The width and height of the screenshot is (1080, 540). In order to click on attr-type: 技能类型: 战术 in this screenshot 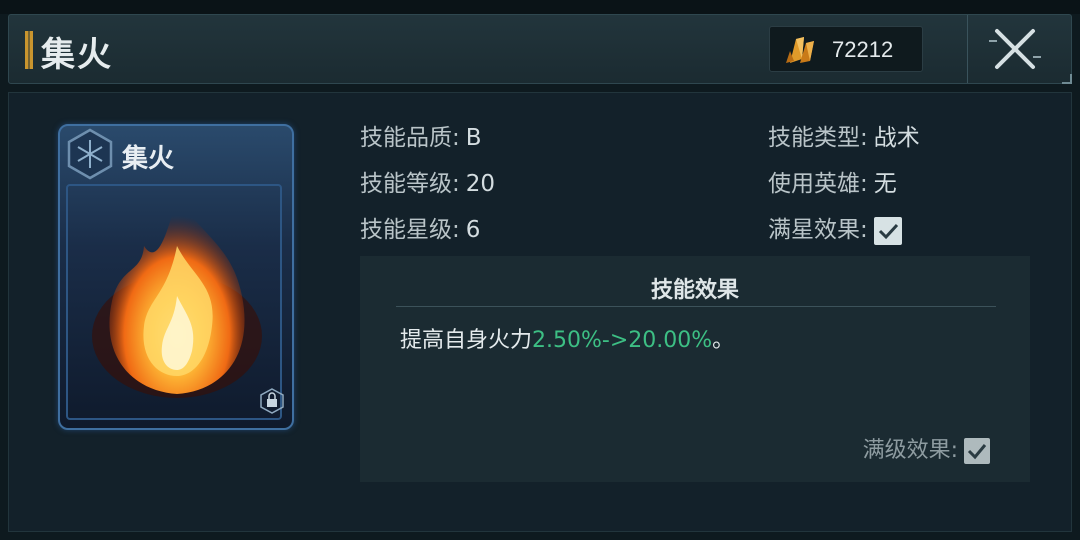, I will do `click(844, 135)`.